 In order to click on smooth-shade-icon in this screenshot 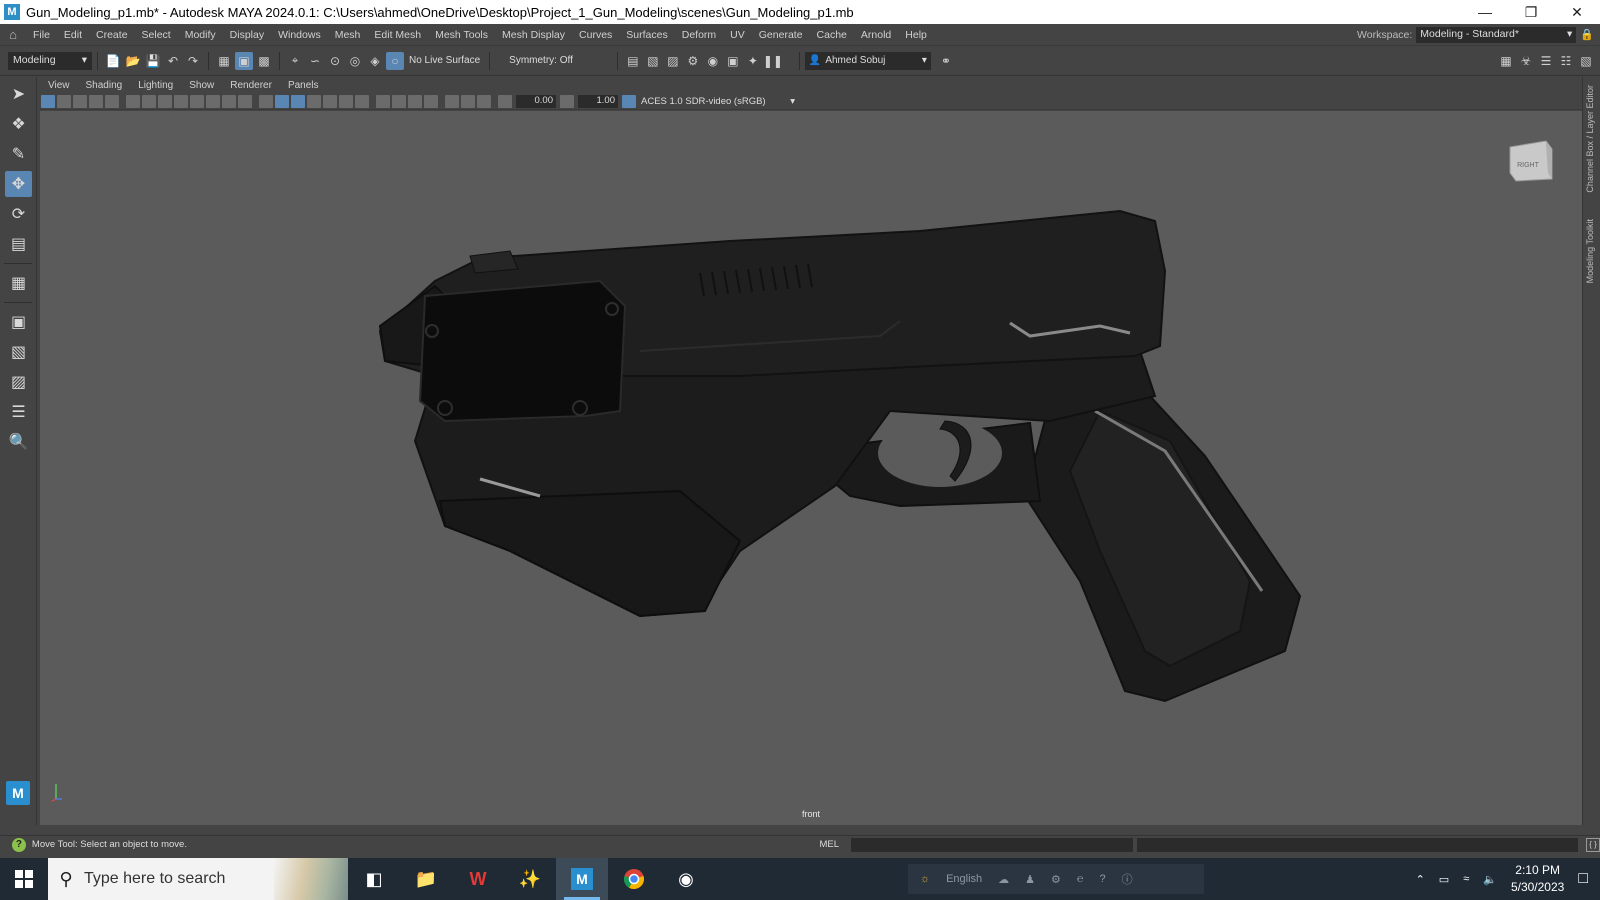, I will do `click(282, 101)`.